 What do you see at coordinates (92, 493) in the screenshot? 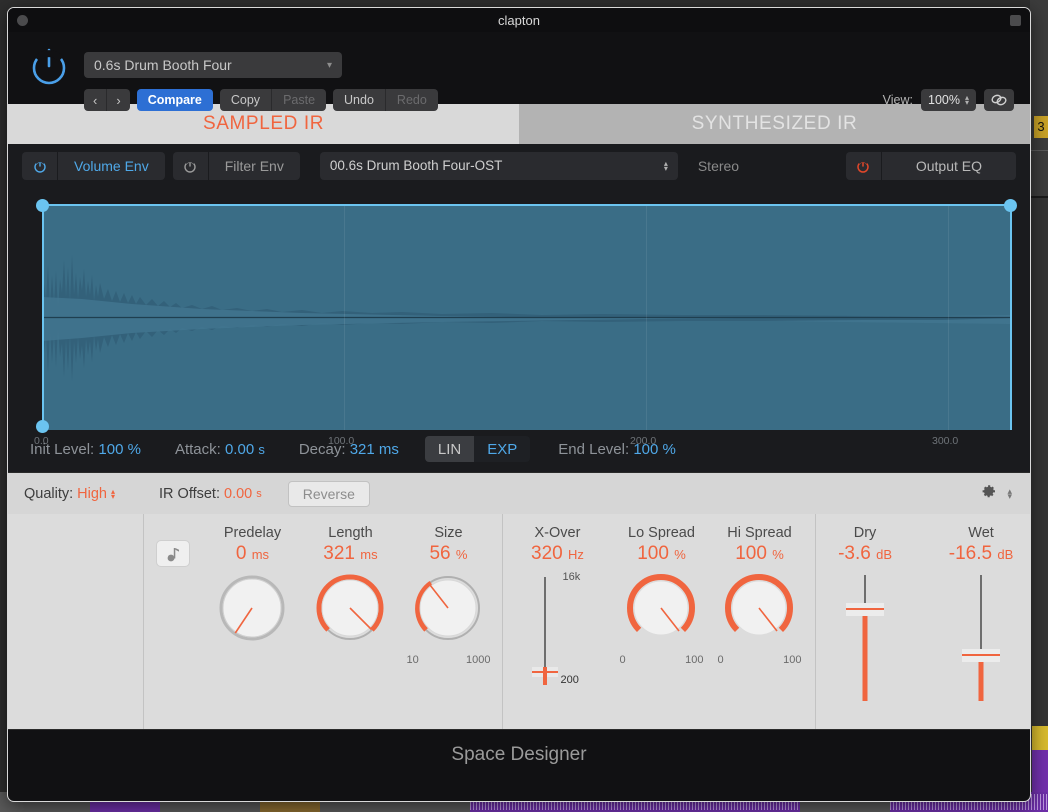
I see `quality-value: High` at bounding box center [92, 493].